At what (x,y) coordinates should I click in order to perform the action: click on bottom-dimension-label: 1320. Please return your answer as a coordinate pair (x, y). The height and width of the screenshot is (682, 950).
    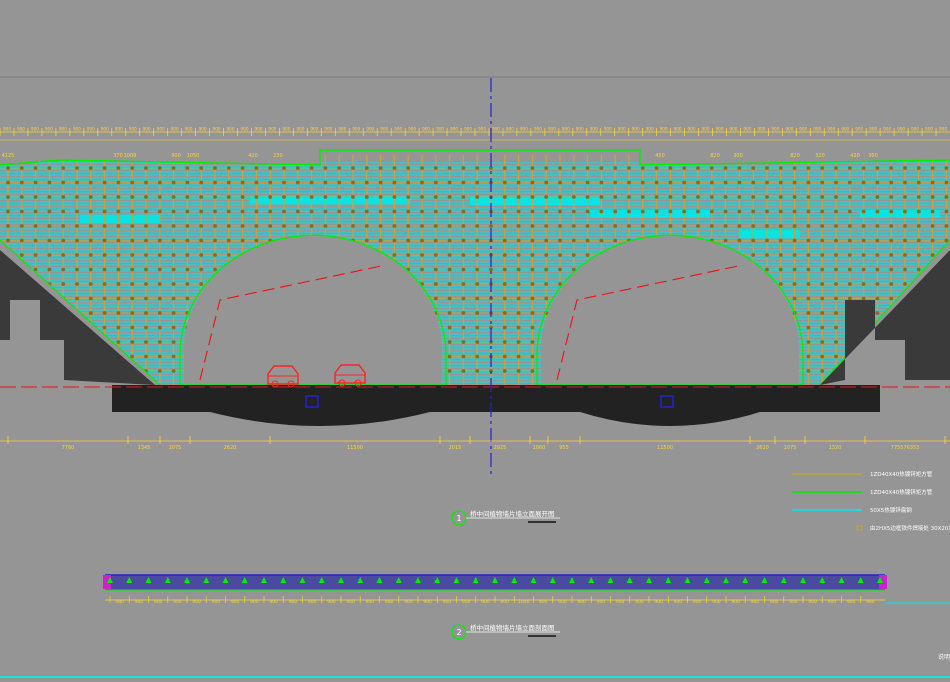
    Looking at the image, I should click on (835, 448).